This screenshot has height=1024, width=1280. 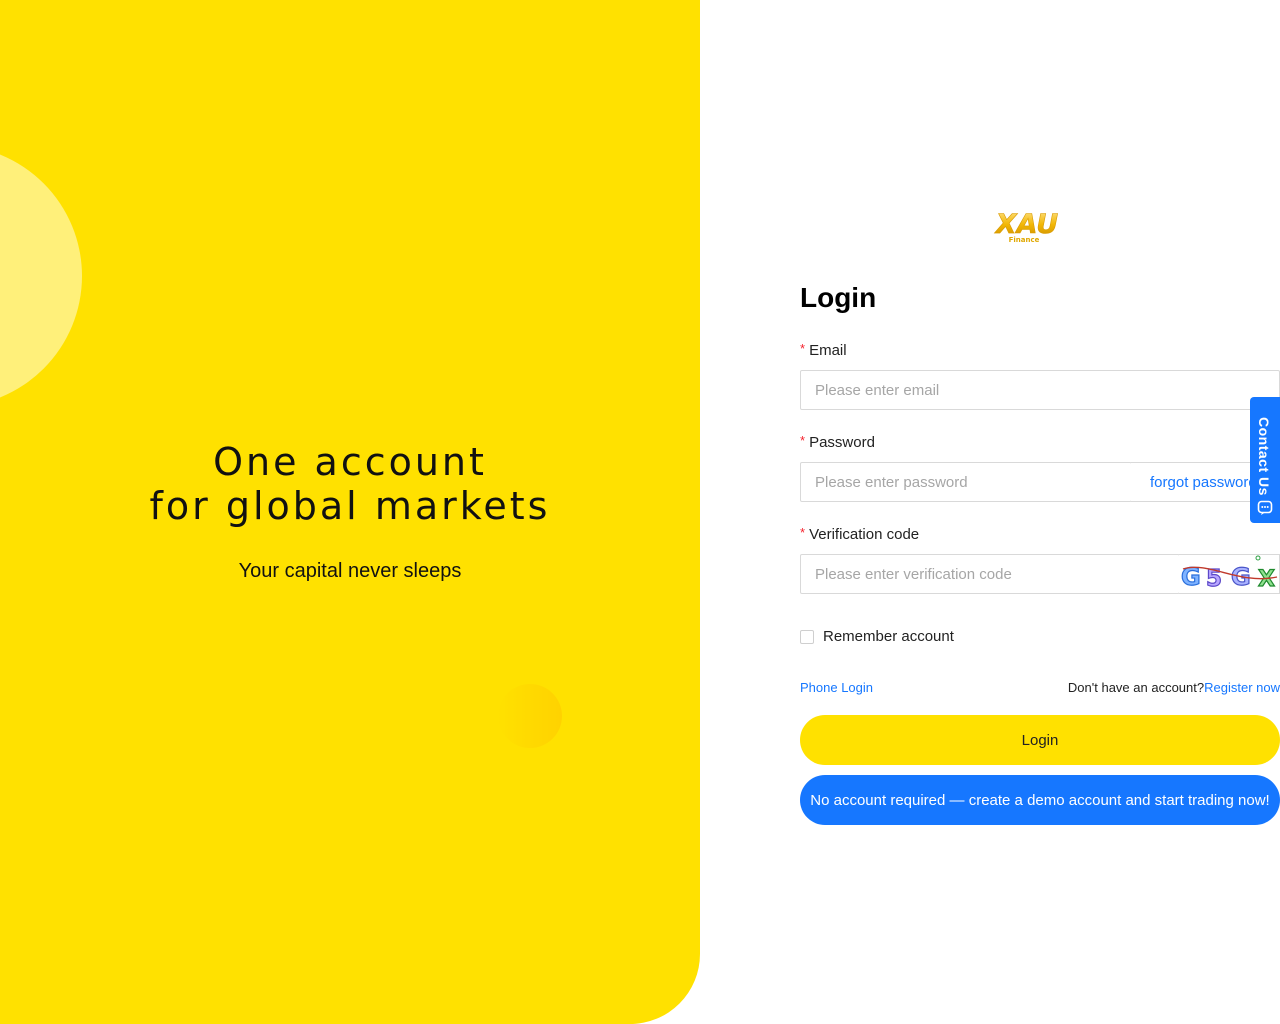 I want to click on logo-icon: XAU Finance, so click(x=1025, y=226).